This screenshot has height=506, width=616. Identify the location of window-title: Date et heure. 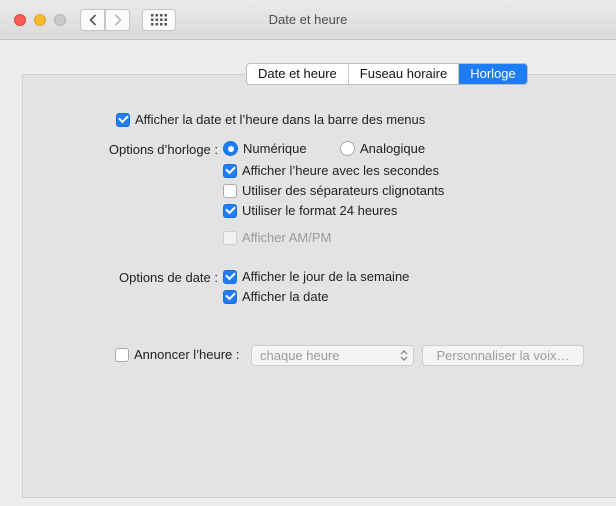
(308, 19).